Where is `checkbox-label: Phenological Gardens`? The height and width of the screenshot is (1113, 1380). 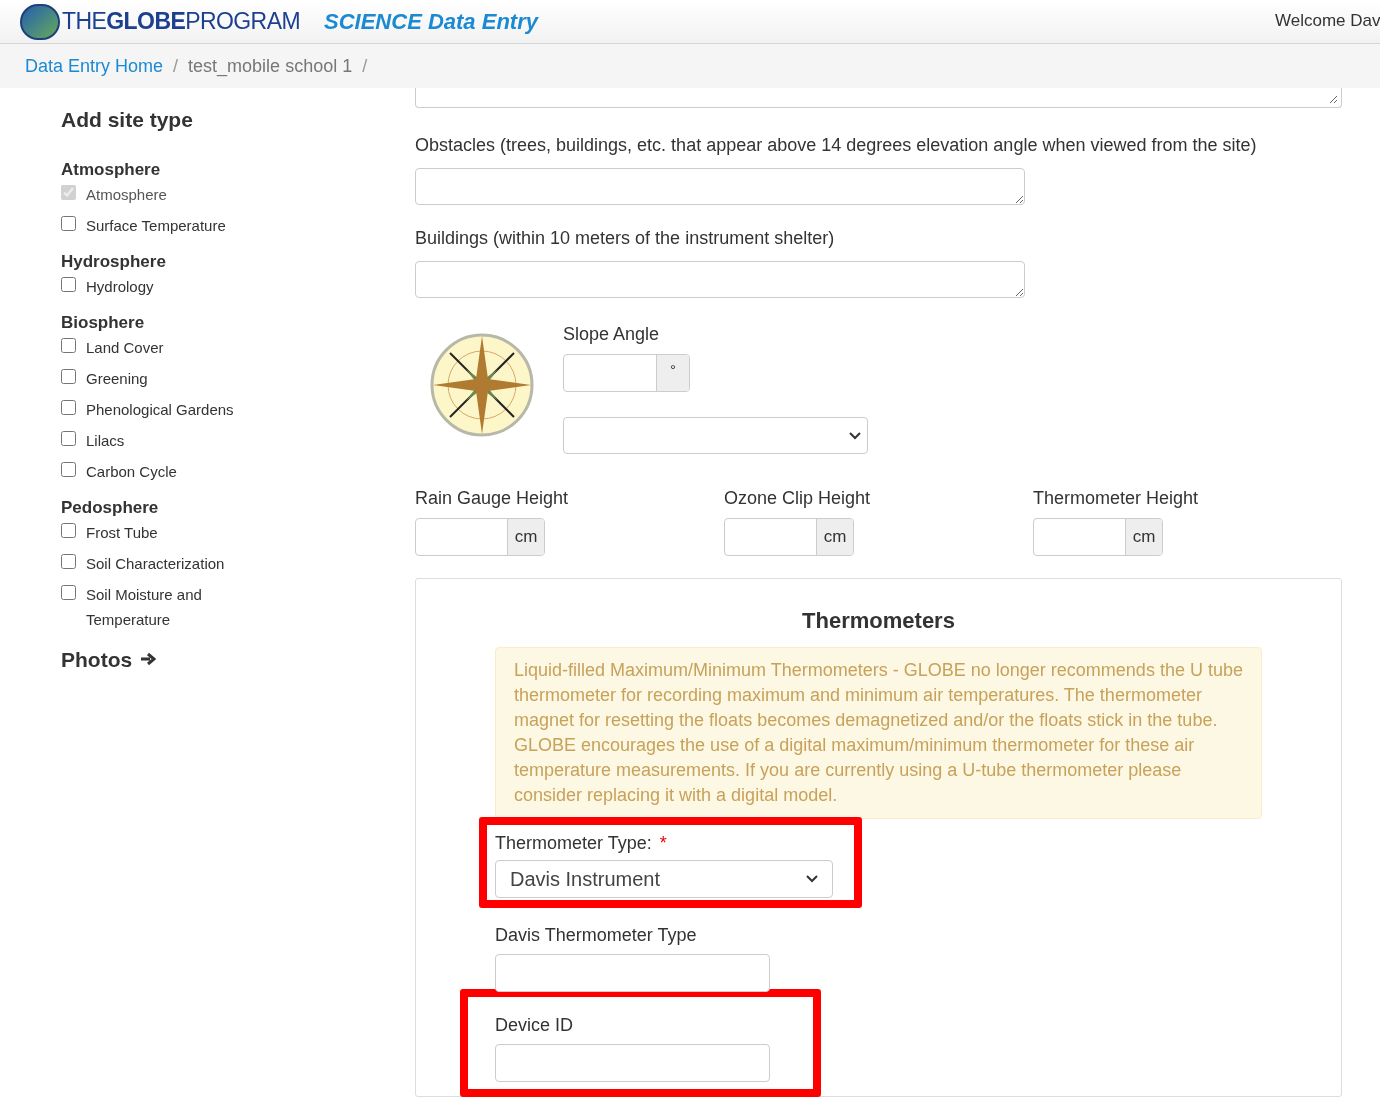
checkbox-label: Phenological Gardens is located at coordinates (160, 409).